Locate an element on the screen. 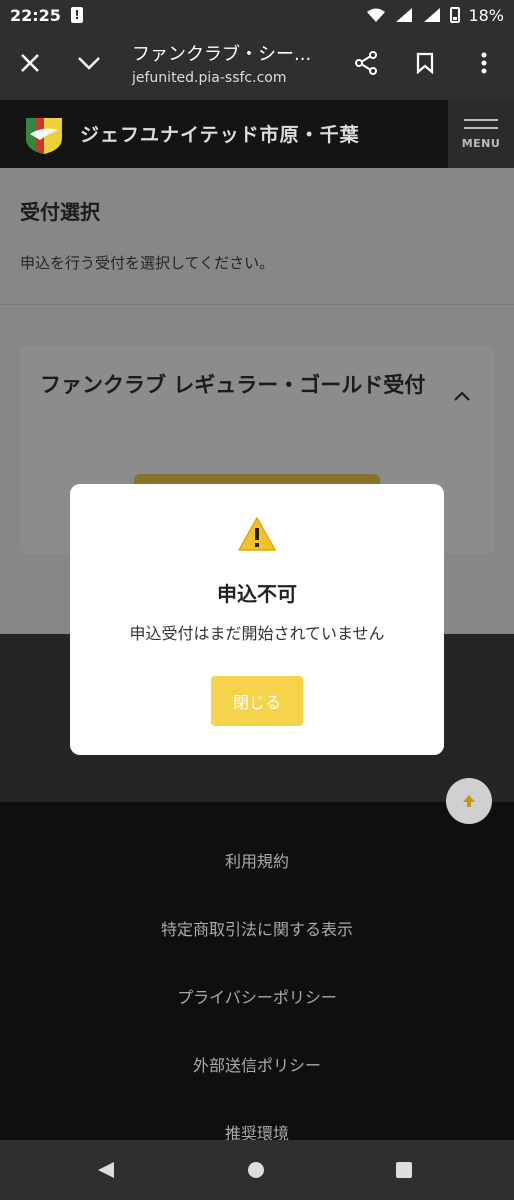 The width and height of the screenshot is (514, 1200). close-tab-button is located at coordinates (30, 63).